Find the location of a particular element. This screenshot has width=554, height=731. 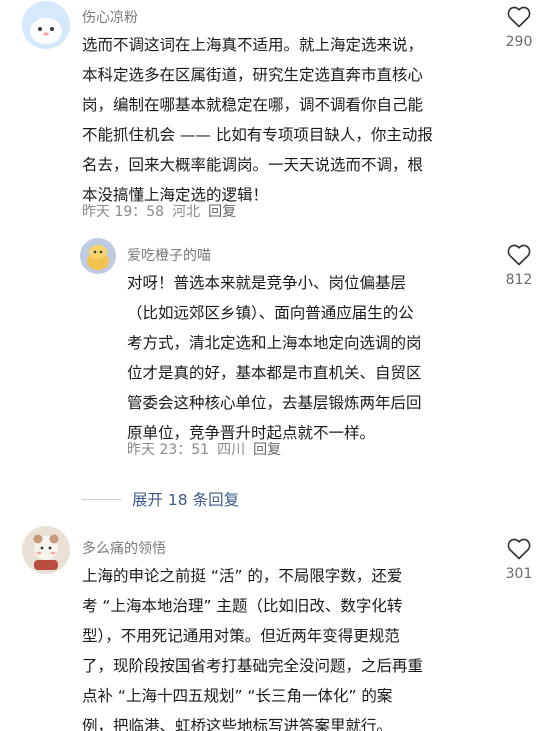

like-count: 812 is located at coordinates (519, 280).